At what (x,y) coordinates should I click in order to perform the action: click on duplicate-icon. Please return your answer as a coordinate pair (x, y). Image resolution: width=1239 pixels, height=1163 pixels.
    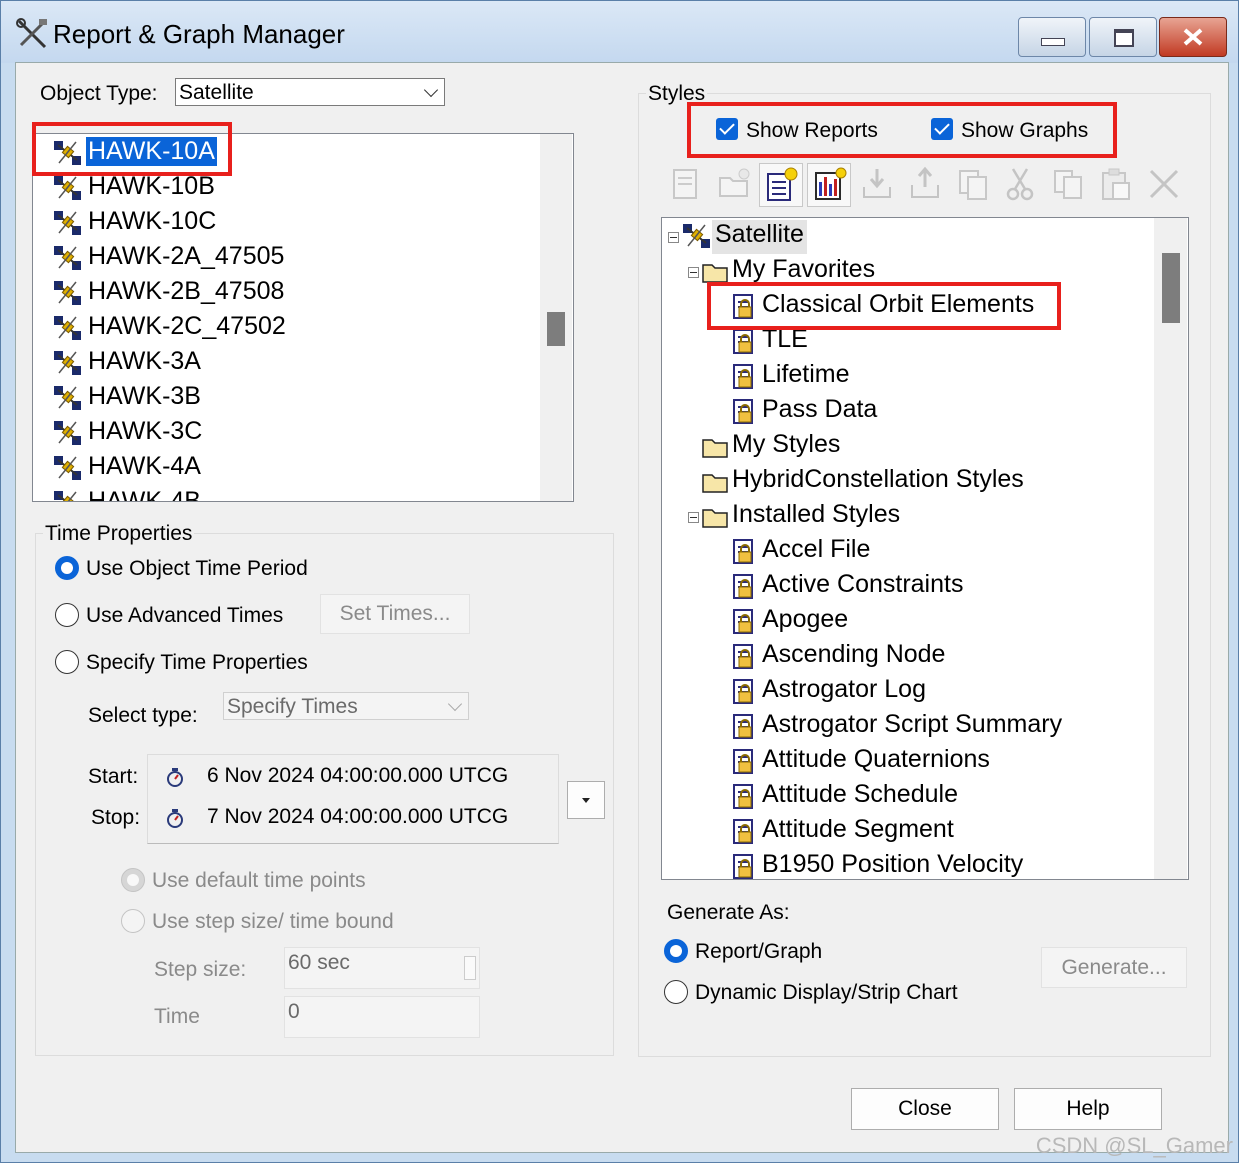
    Looking at the image, I should click on (973, 184).